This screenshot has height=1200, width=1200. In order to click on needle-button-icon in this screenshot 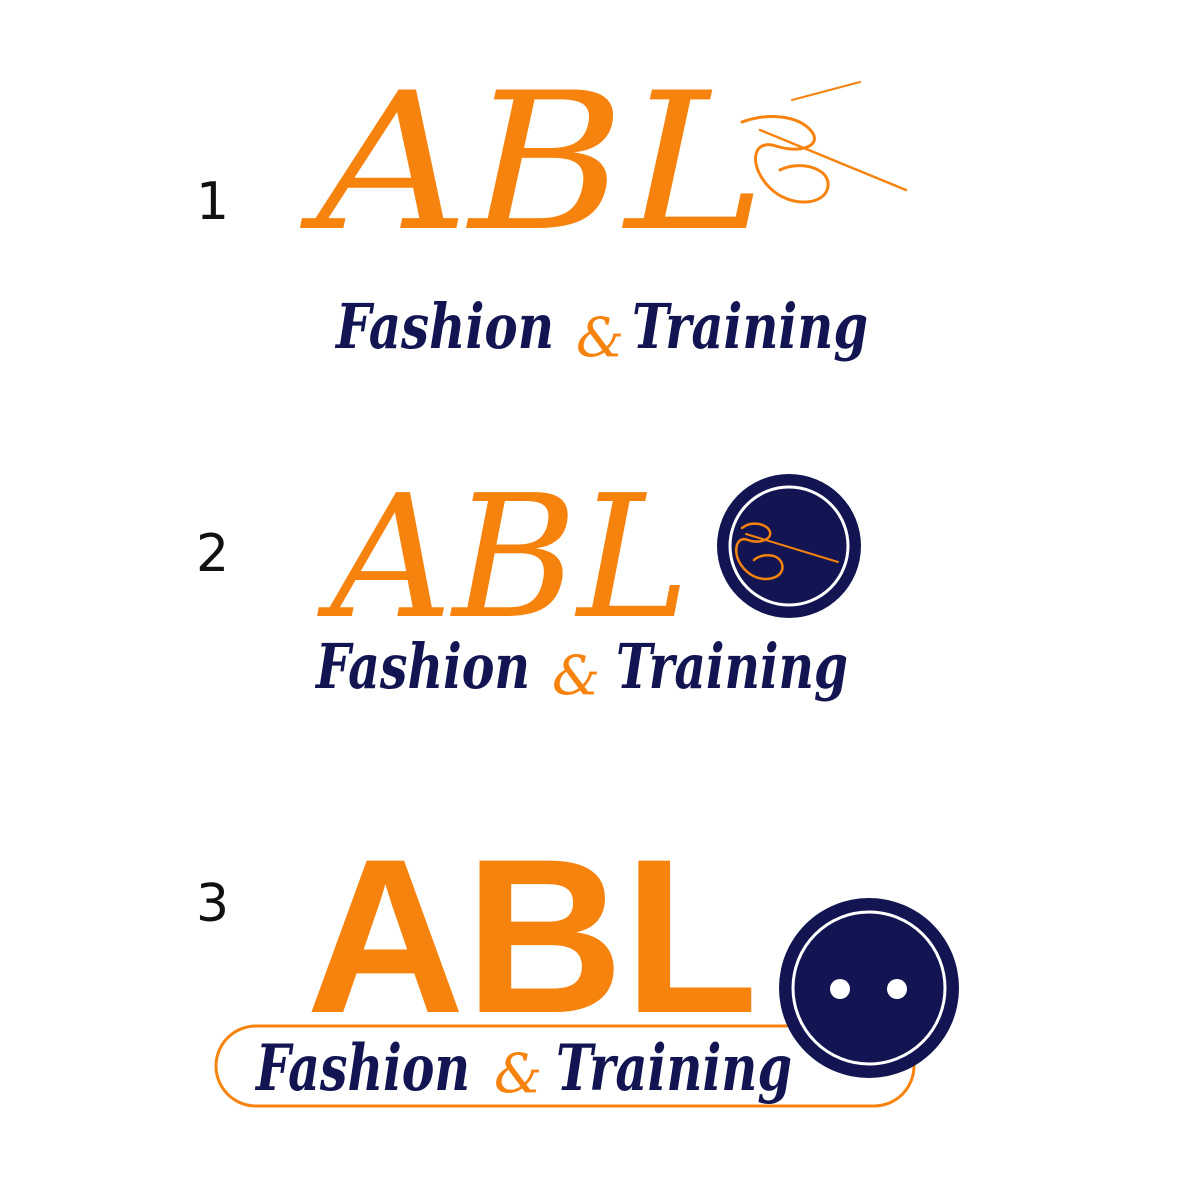, I will do `click(789, 546)`.